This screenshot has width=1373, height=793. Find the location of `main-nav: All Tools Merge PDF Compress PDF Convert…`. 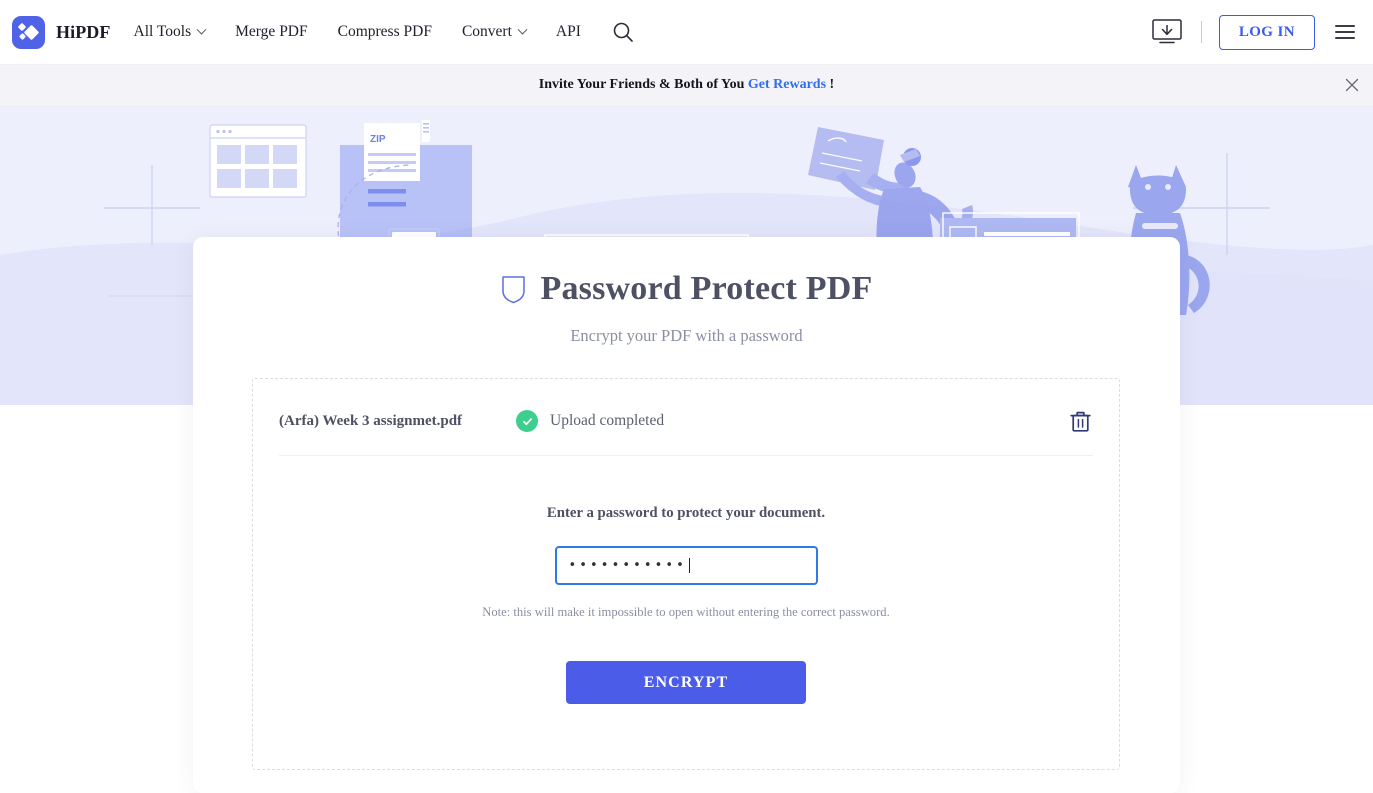

main-nav: All Tools Merge PDF Compress PDF Convert… is located at coordinates (384, 32).